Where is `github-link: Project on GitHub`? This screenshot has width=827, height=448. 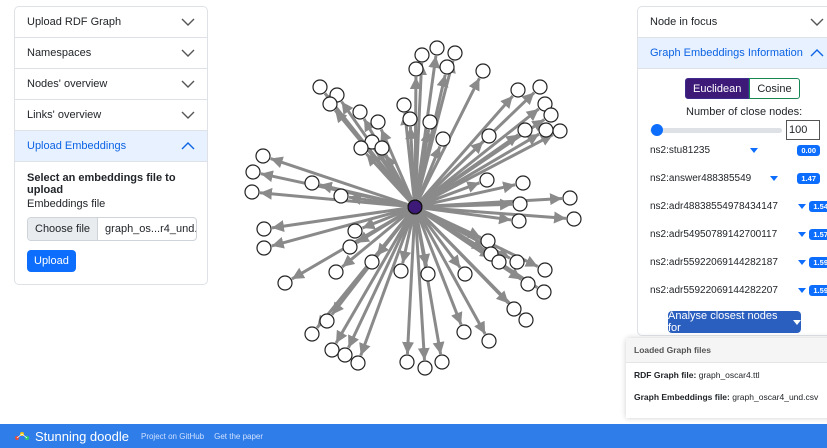 github-link: Project on GitHub is located at coordinates (172, 436).